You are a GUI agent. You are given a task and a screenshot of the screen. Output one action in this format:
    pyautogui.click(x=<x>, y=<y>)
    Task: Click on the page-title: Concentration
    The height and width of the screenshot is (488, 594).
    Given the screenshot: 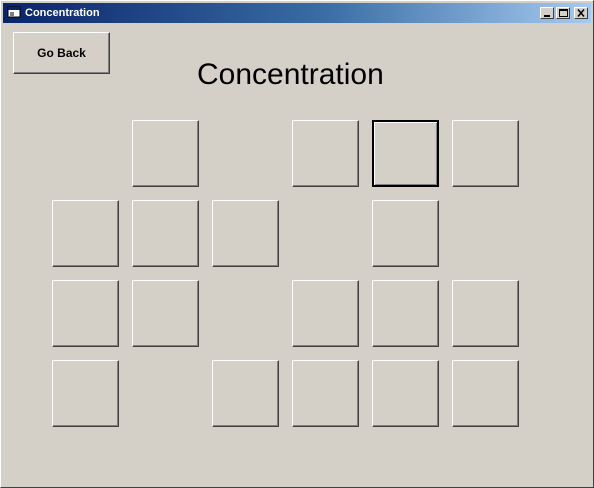 What is the action you would take?
    pyautogui.click(x=290, y=74)
    